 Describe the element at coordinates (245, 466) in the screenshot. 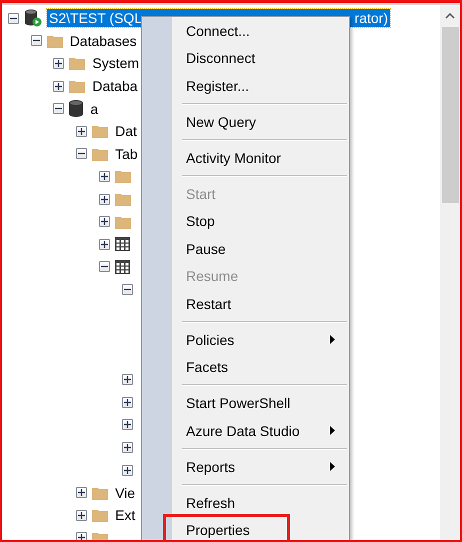

I see `menu-item: Reports` at that location.